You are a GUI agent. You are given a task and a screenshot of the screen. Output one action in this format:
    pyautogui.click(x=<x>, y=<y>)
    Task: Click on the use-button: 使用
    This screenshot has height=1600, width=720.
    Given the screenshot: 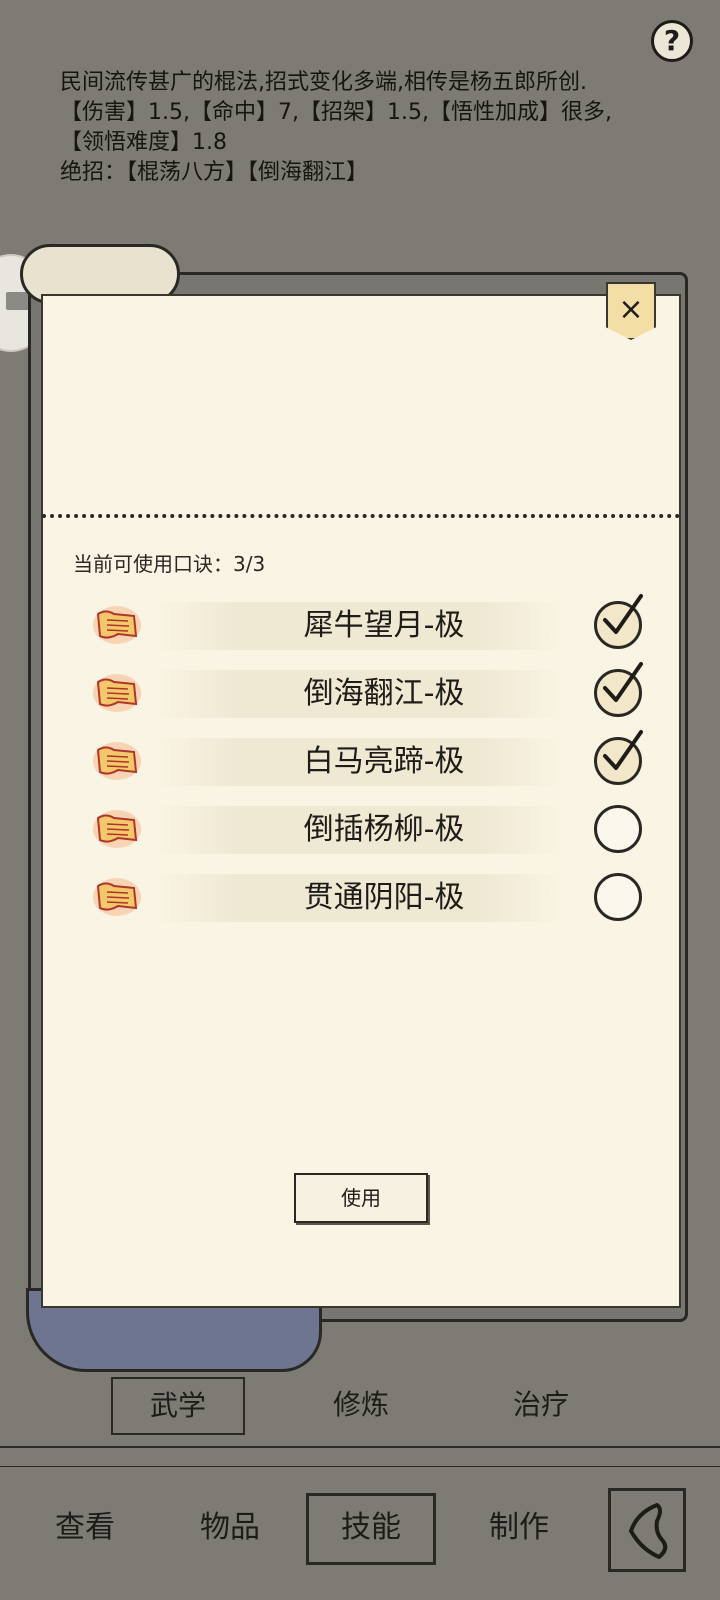 What is the action you would take?
    pyautogui.click(x=361, y=1198)
    